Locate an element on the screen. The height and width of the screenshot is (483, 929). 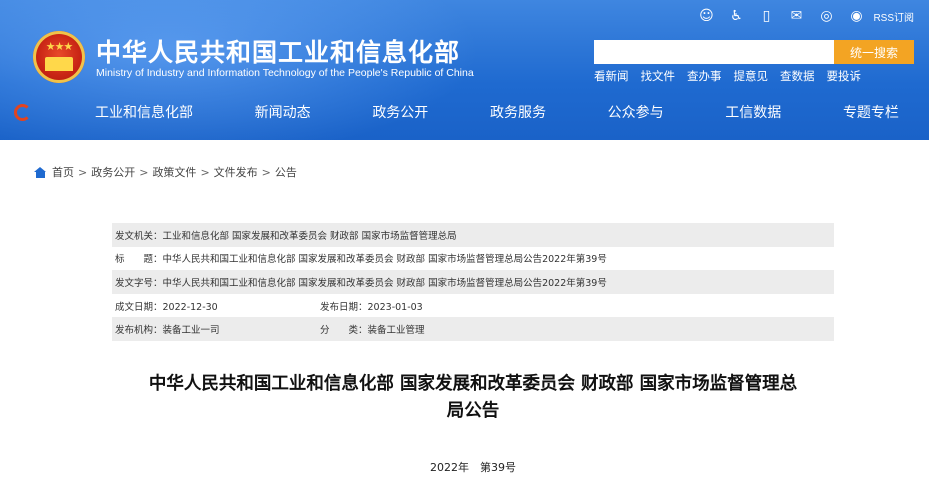
national-emblem-logo: ★★★ is located at coordinates (59, 57).